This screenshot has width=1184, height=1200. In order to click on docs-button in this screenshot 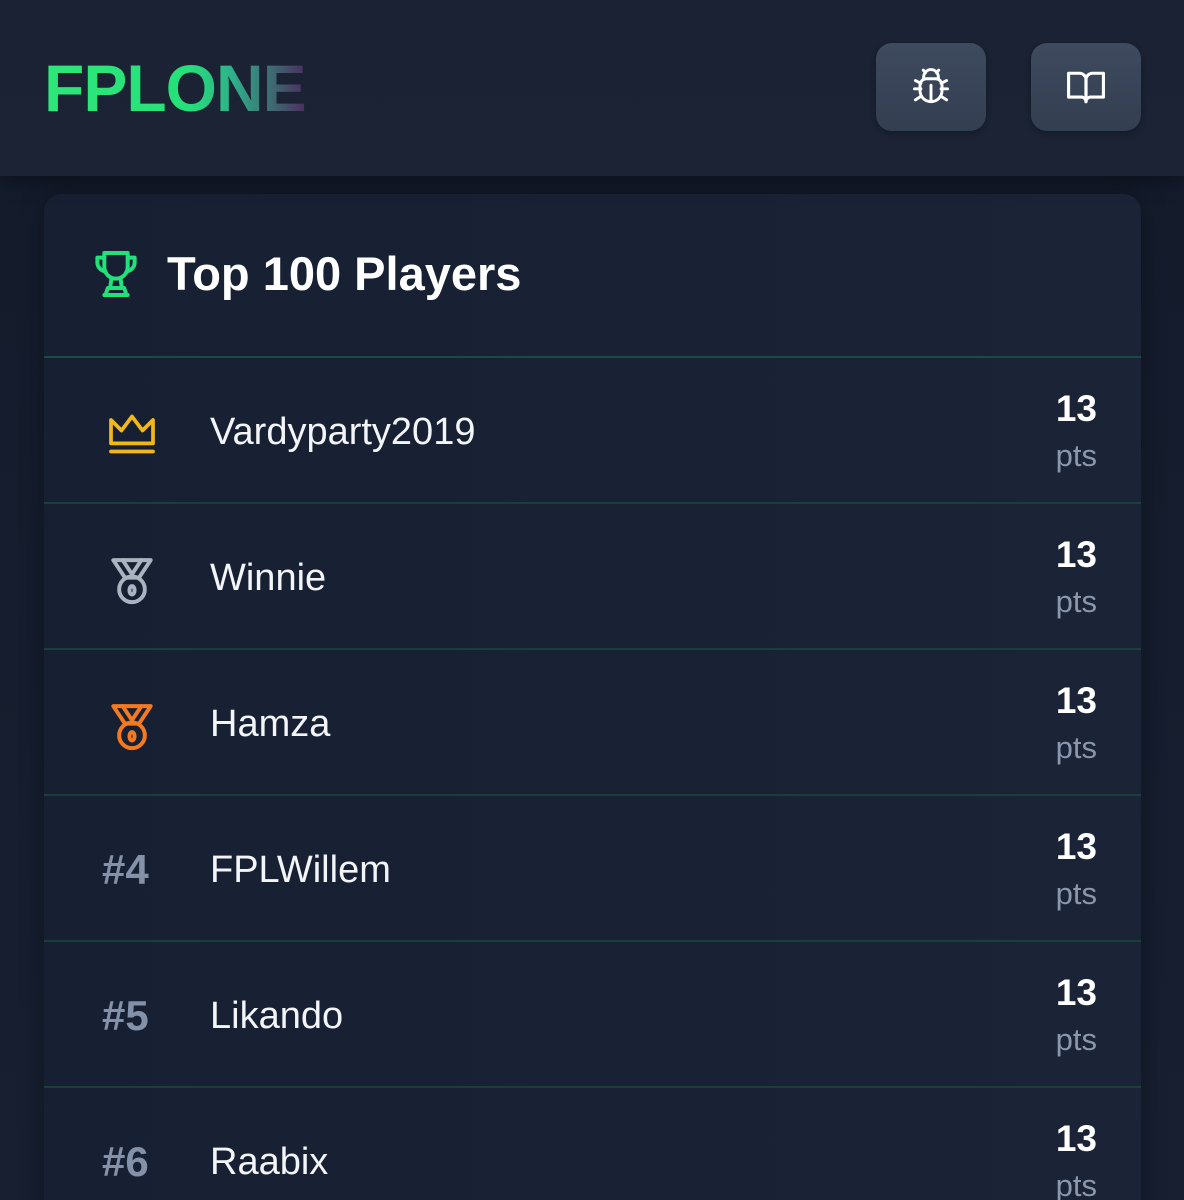, I will do `click(1086, 87)`.